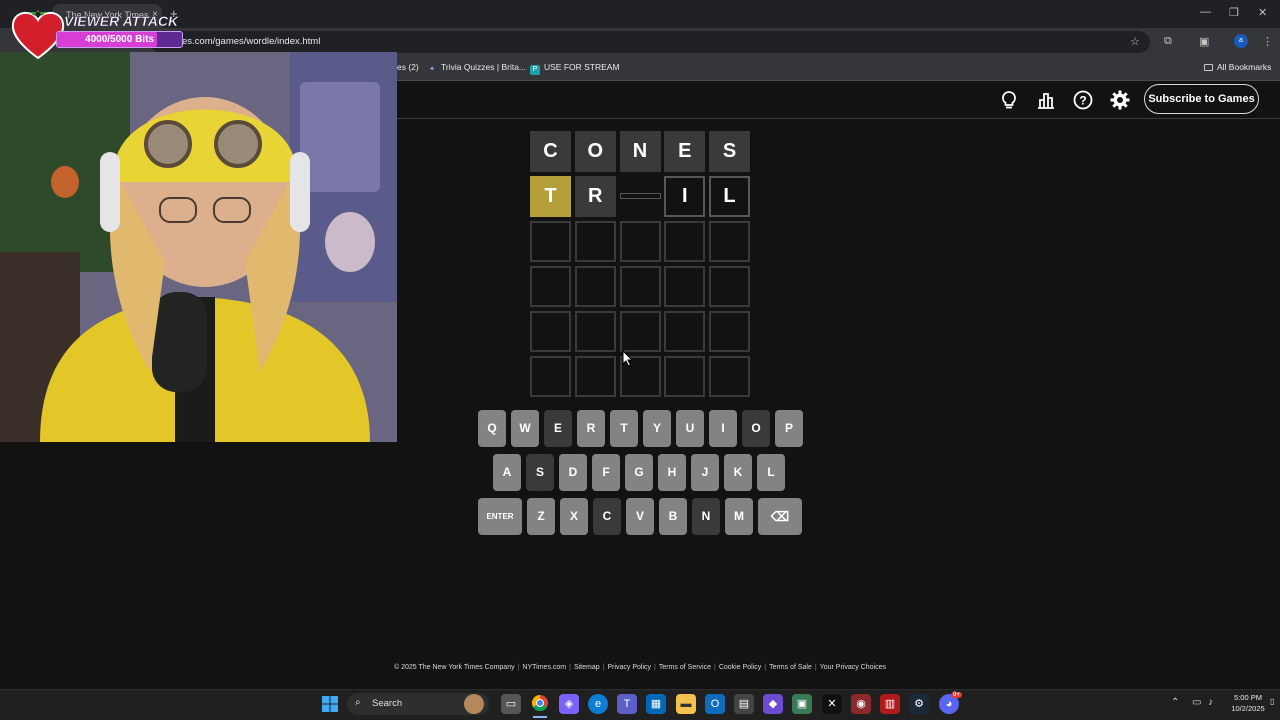 This screenshot has width=1280, height=720. I want to click on key-y: Y, so click(657, 428).